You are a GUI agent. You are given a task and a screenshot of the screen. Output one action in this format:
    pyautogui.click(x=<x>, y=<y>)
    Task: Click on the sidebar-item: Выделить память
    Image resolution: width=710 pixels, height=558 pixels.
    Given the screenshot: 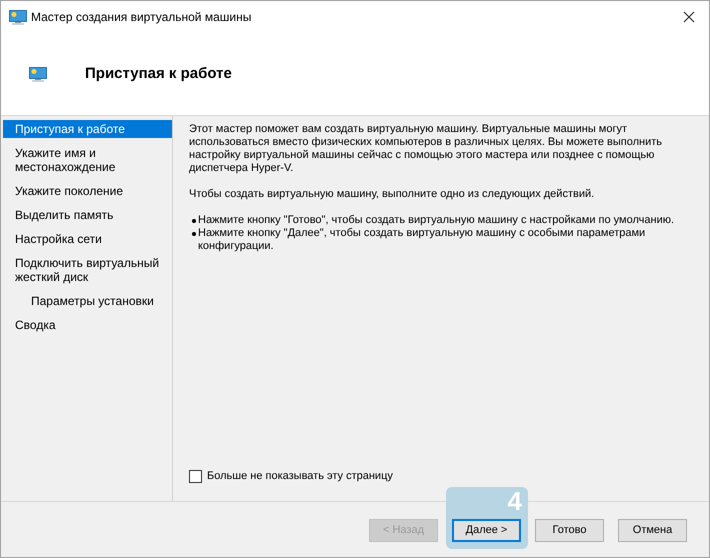 What is the action you would take?
    pyautogui.click(x=87, y=215)
    